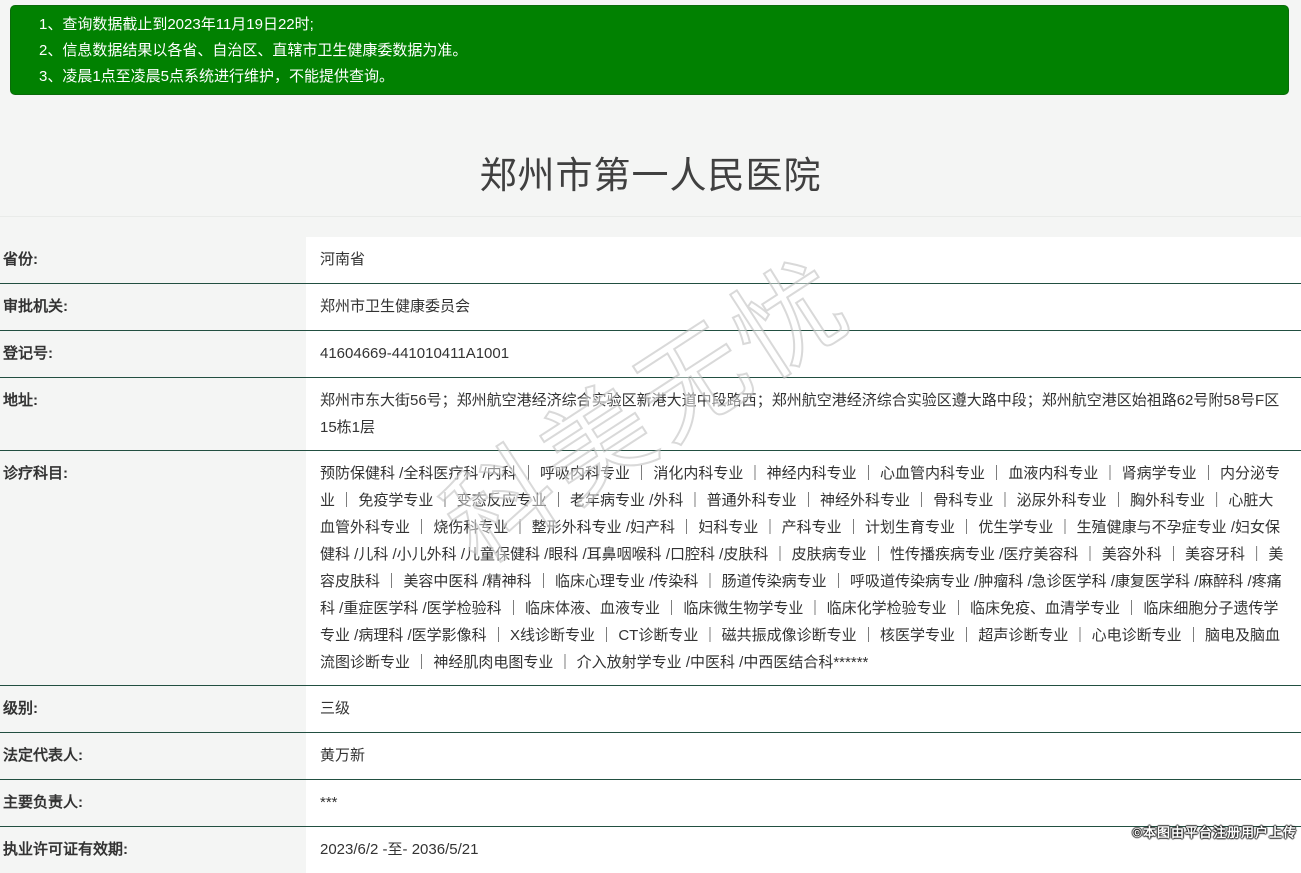 The image size is (1301, 873). Describe the element at coordinates (20, 708) in the screenshot. I see `row-label: 级别:` at that location.